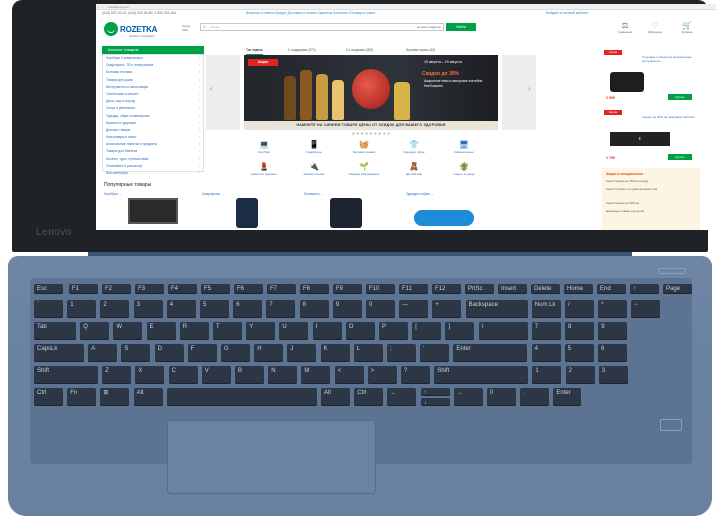 This screenshot has height=519, width=720. I want to click on category-tile: 🧸 Детский мир, so click(414, 171).